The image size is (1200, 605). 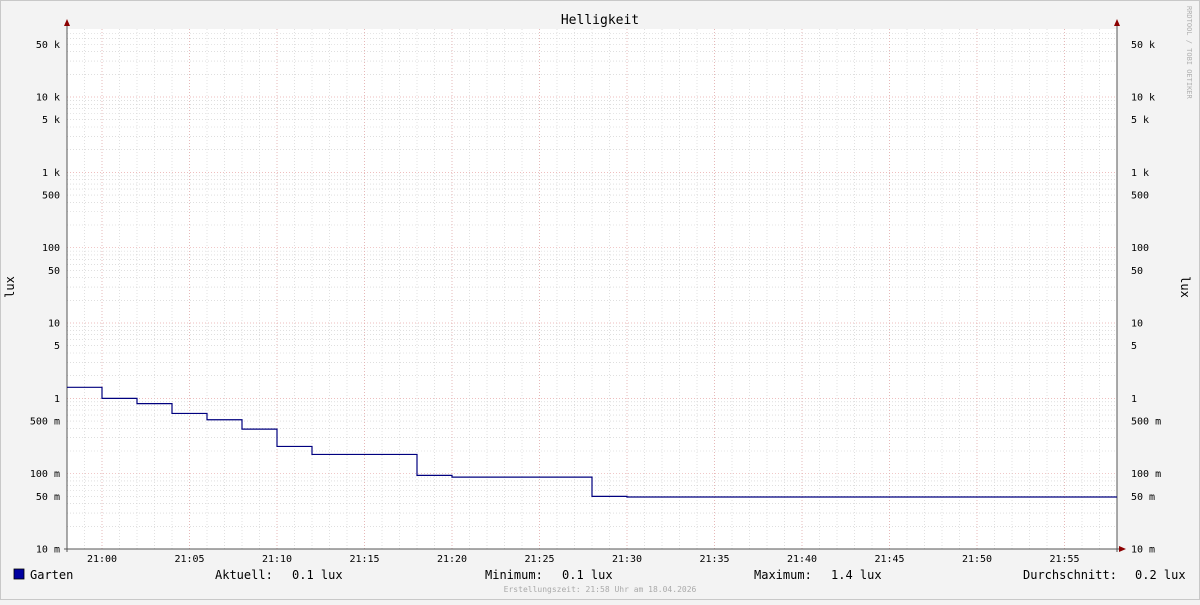 I want to click on y-tick-label-left: 10, so click(x=54, y=324).